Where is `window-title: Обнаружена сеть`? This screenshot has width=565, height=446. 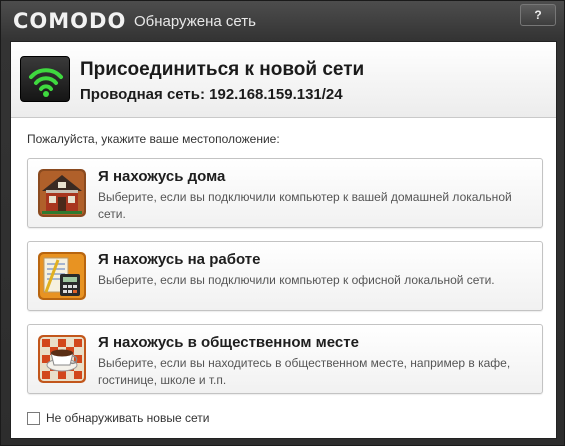 window-title: Обнаружена сеть is located at coordinates (195, 21).